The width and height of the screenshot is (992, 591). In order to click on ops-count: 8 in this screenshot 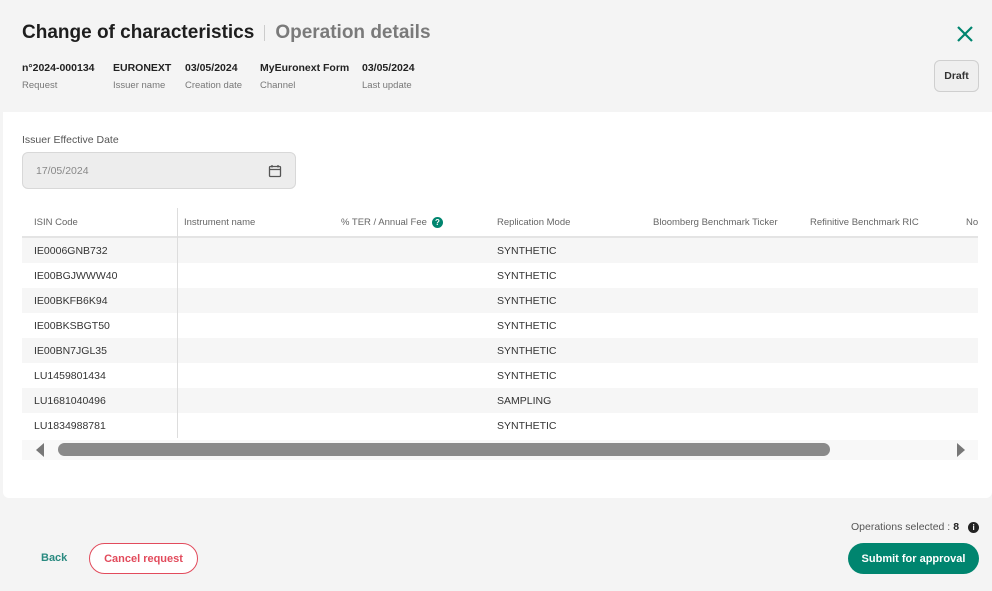, I will do `click(956, 527)`.